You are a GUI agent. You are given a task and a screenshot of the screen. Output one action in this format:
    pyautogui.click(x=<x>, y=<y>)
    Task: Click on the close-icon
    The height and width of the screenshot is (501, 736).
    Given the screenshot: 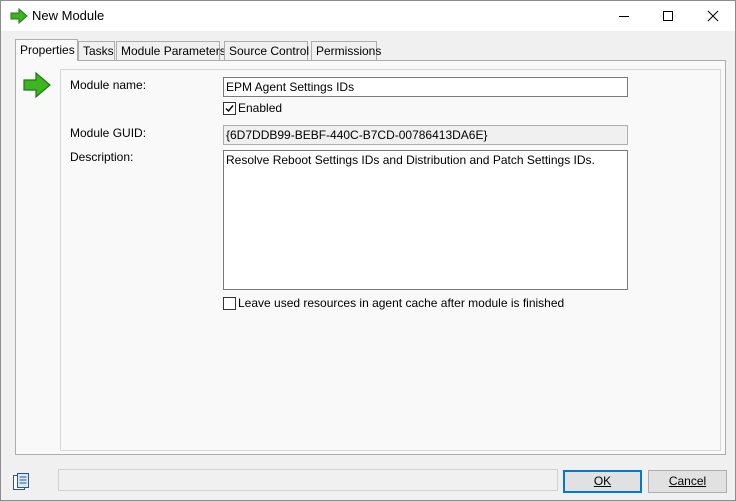 What is the action you would take?
    pyautogui.click(x=713, y=16)
    